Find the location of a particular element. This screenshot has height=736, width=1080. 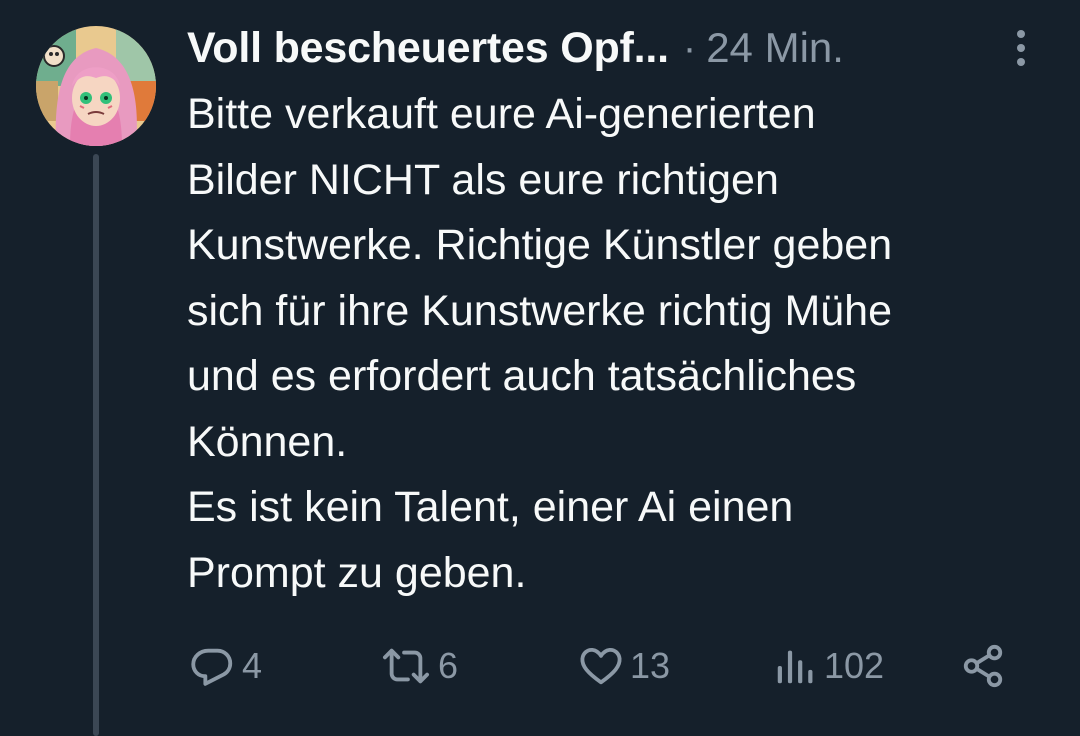

retweet-button: 6 is located at coordinates (419, 666).